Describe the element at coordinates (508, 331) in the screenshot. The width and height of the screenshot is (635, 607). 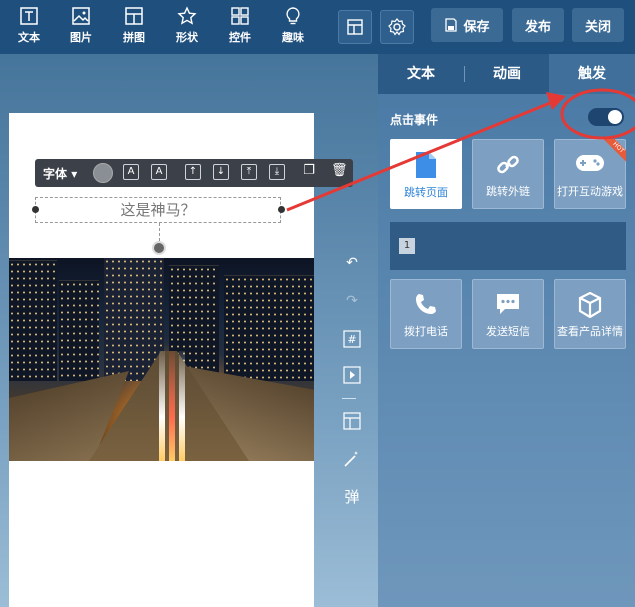
I see `action-label: 发送短信` at that location.